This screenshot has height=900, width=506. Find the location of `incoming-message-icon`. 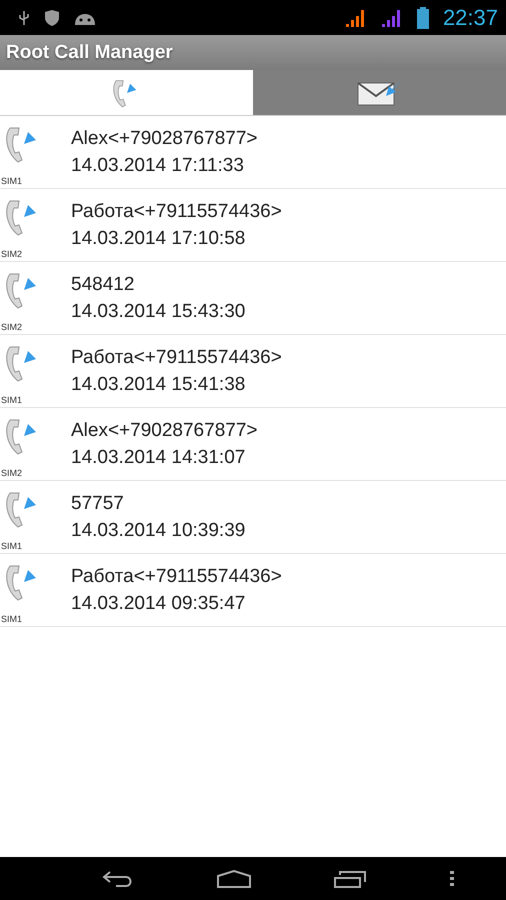

incoming-message-icon is located at coordinates (379, 93).